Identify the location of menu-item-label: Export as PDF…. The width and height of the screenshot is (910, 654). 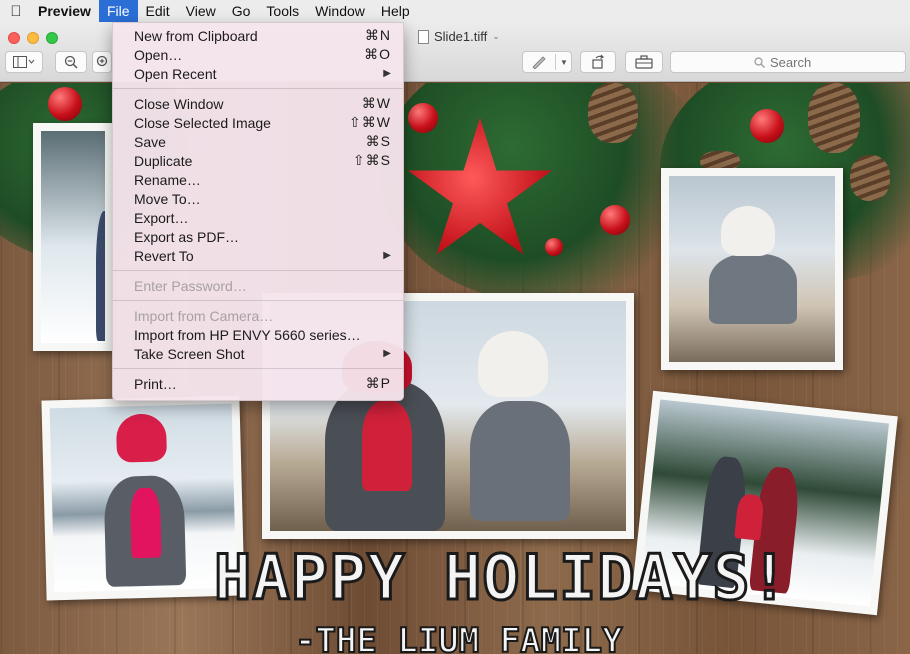
(187, 236).